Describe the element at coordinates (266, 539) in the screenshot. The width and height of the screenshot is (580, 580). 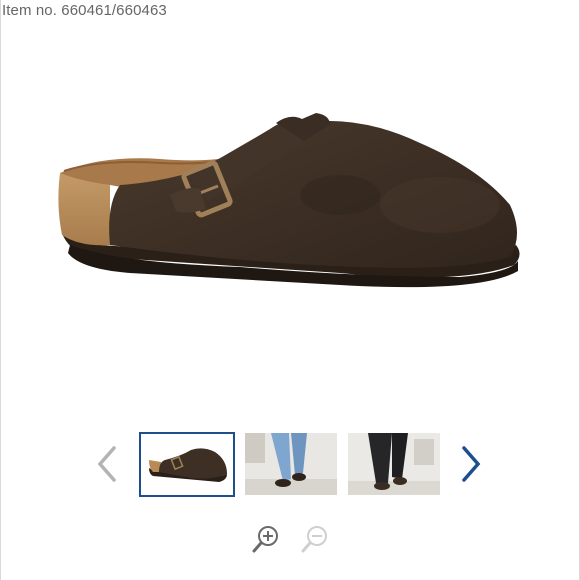
I see `zoom-in-icon` at that location.